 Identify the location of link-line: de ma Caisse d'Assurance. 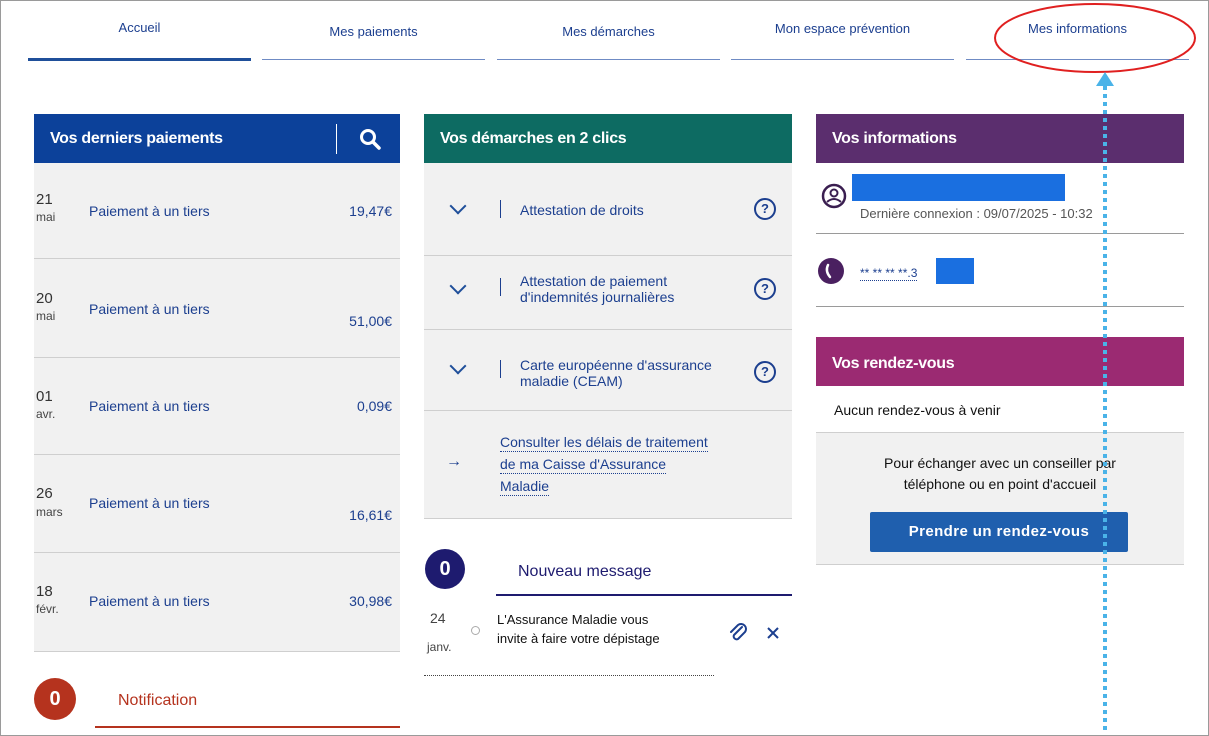
(583, 465).